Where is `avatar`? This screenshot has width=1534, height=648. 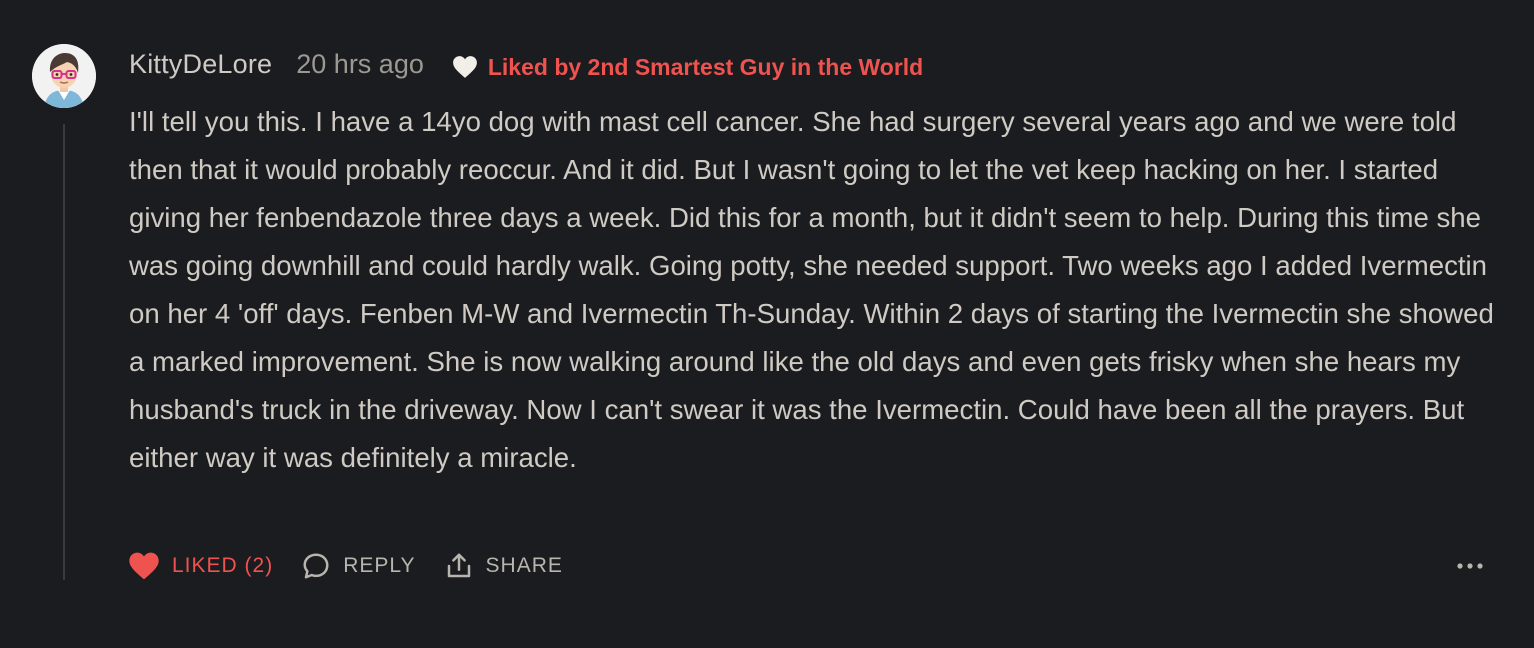 avatar is located at coordinates (64, 76).